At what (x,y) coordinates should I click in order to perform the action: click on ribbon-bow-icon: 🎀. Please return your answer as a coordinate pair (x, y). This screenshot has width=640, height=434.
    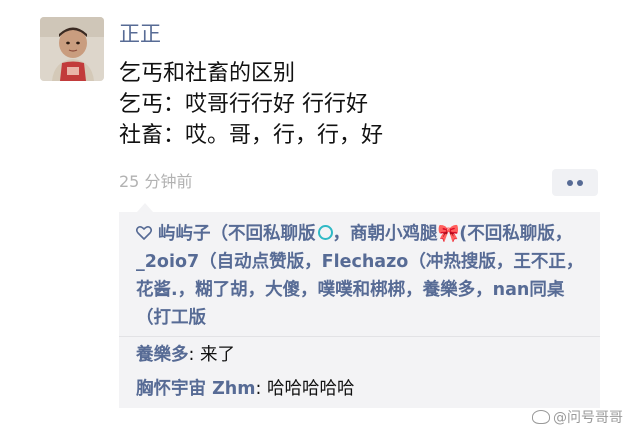
    Looking at the image, I should click on (448, 234).